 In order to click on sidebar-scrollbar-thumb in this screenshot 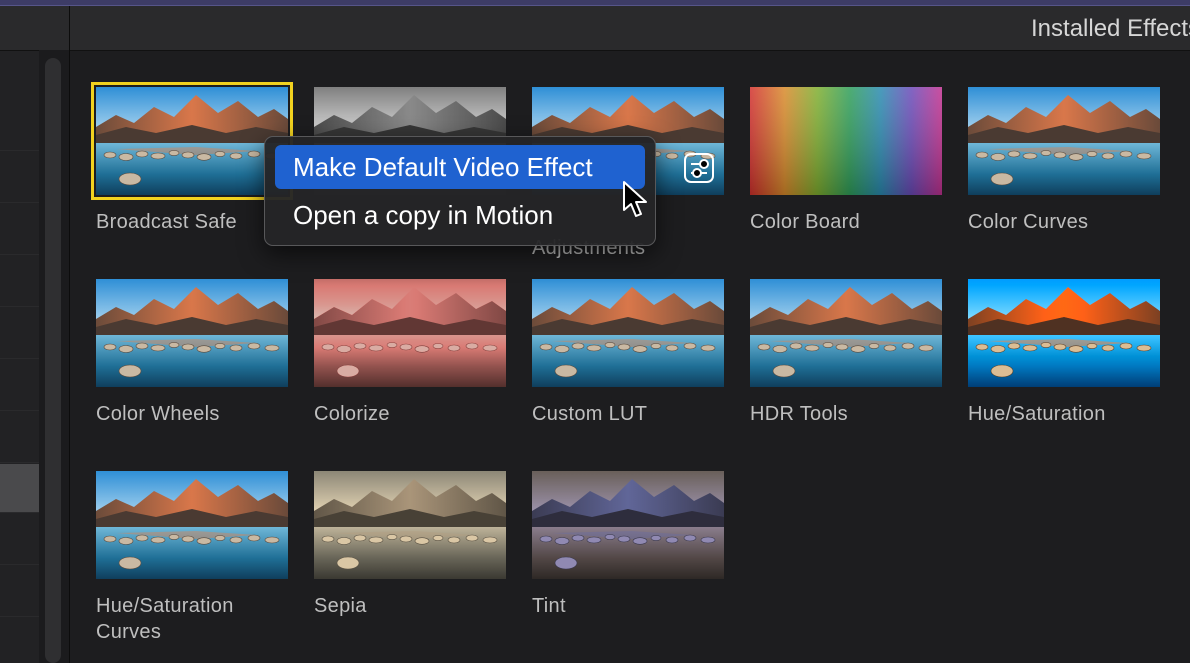, I will do `click(53, 360)`.